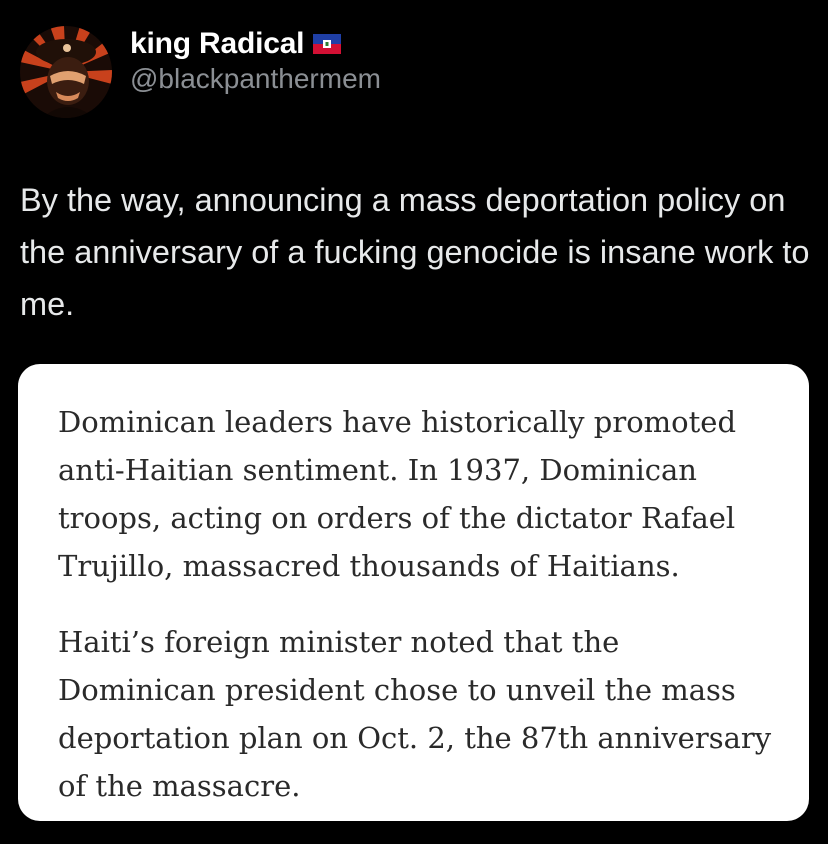  Describe the element at coordinates (255, 79) in the screenshot. I see `user-handle: @blackpanthermem` at that location.